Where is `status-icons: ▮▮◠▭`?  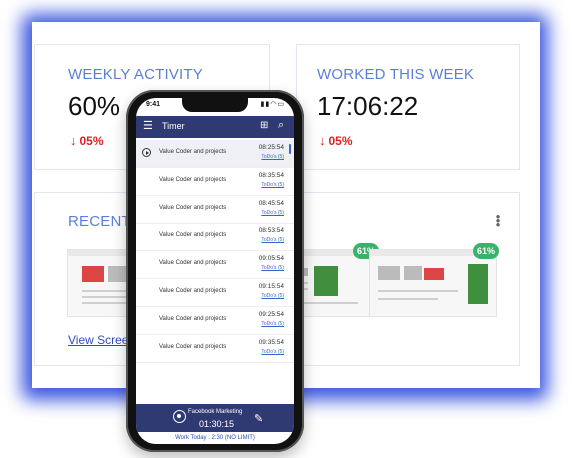 status-icons: ▮▮◠▭ is located at coordinates (273, 104).